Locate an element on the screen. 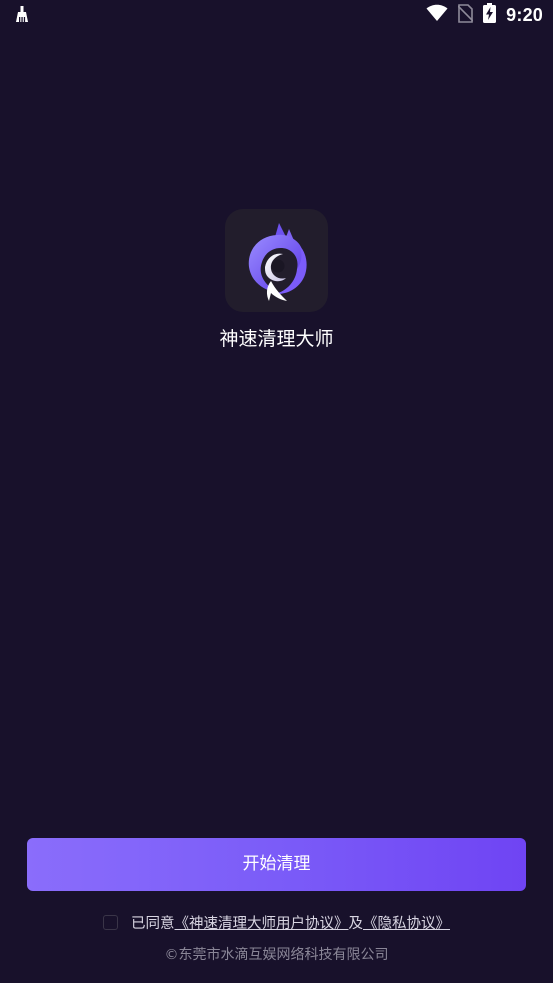  status-time: 9:20 is located at coordinates (524, 14).